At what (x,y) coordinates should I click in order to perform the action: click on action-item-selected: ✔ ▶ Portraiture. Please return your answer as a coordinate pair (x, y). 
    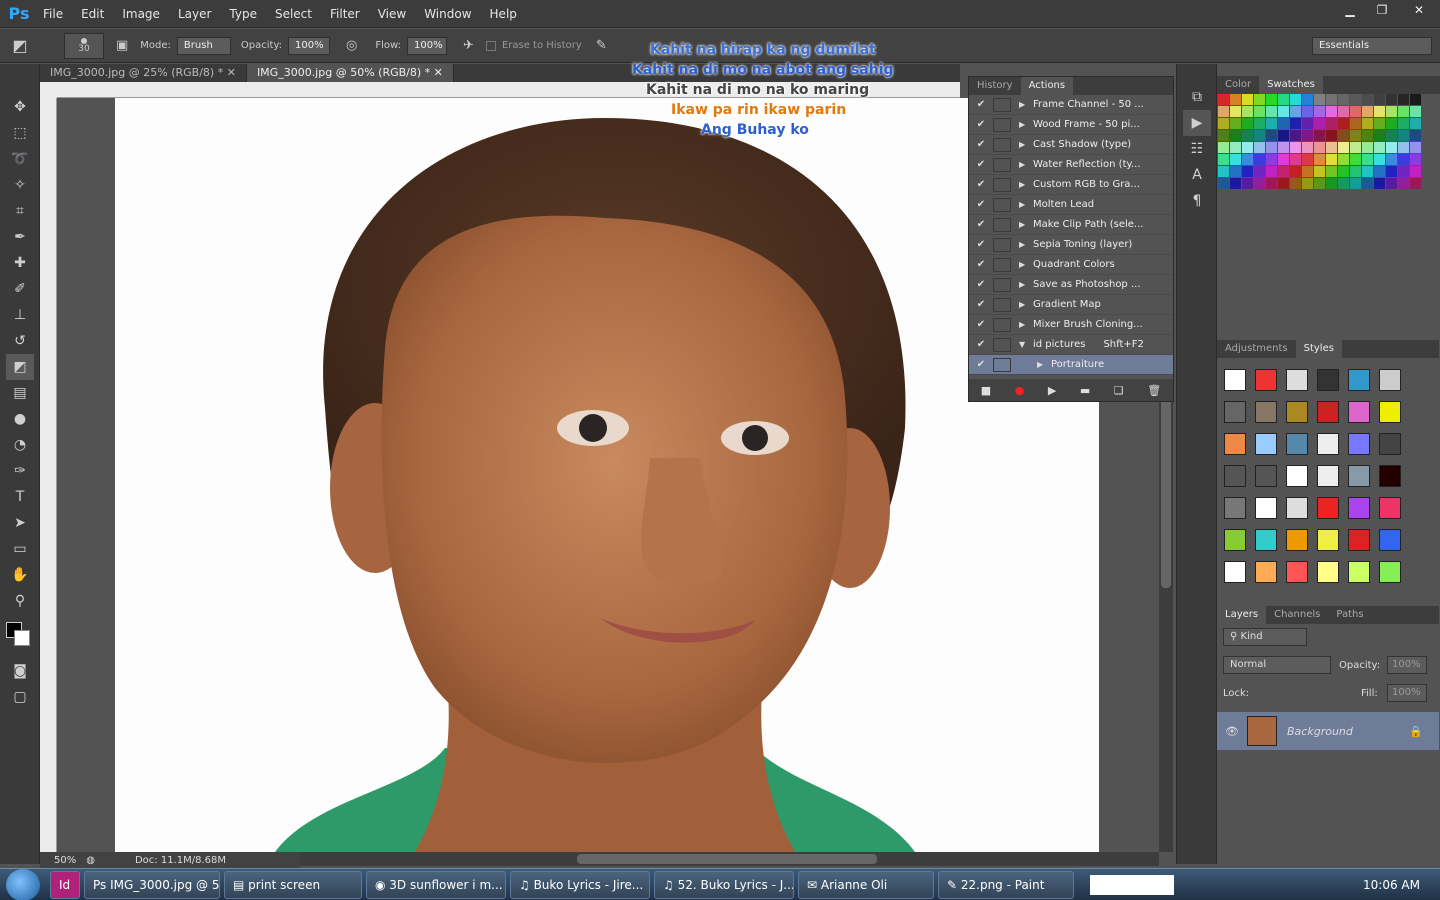
    Looking at the image, I should click on (1071, 365).